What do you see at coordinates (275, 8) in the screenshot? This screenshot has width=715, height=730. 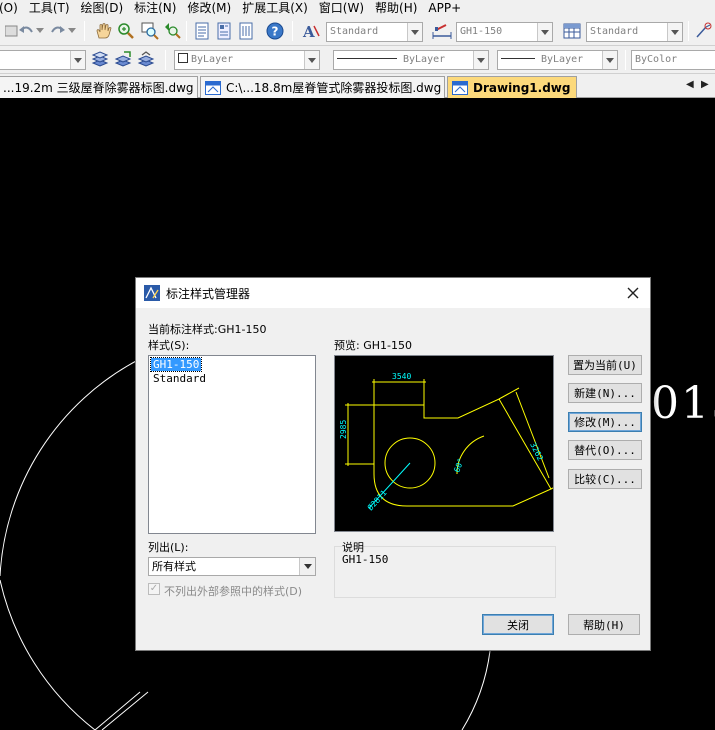 I see `menu-item-extension-tools: 扩展工具(X)` at bounding box center [275, 8].